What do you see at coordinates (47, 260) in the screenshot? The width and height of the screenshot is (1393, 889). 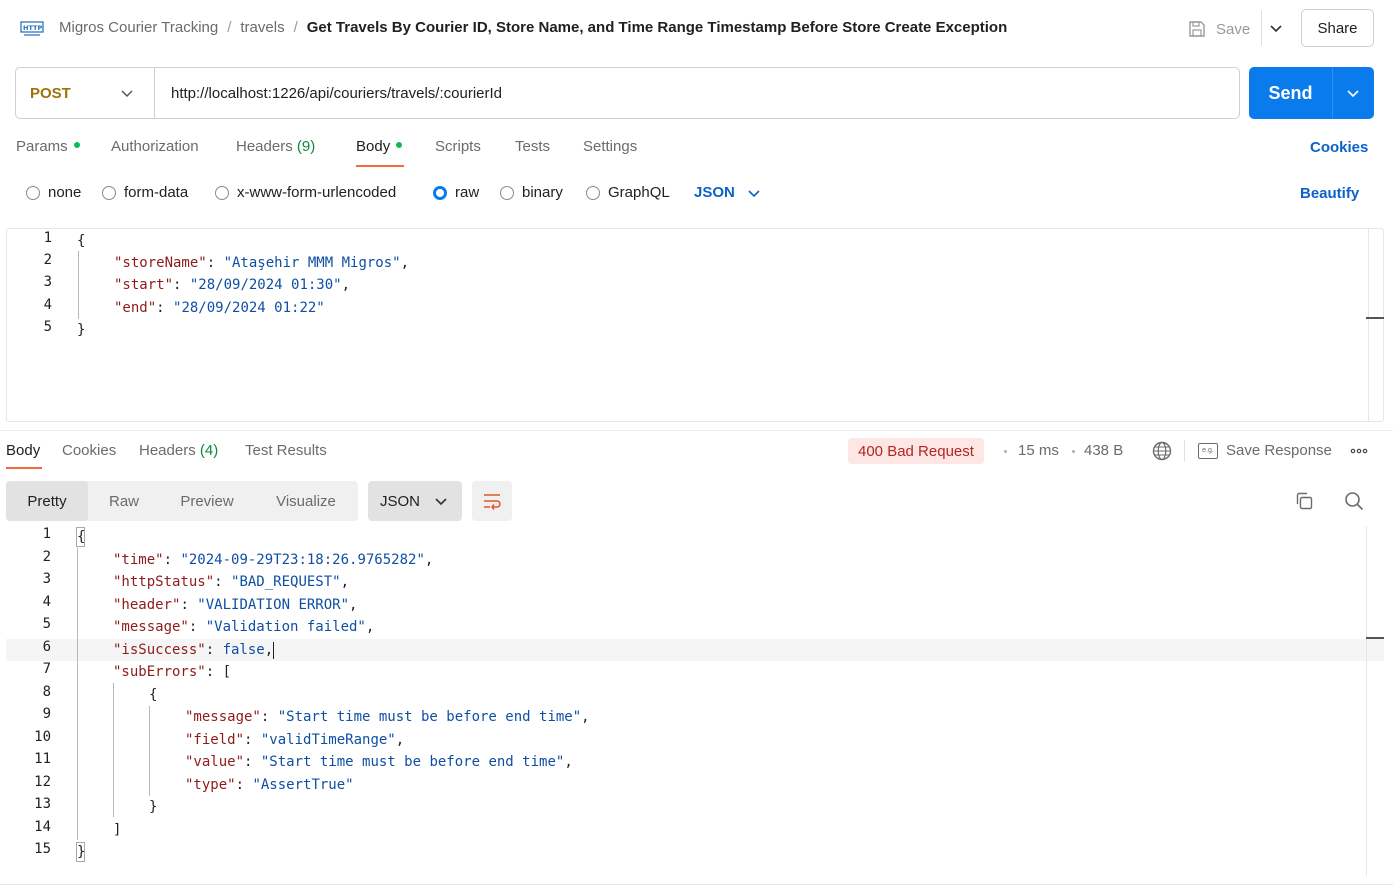 I see `line-number: 2` at bounding box center [47, 260].